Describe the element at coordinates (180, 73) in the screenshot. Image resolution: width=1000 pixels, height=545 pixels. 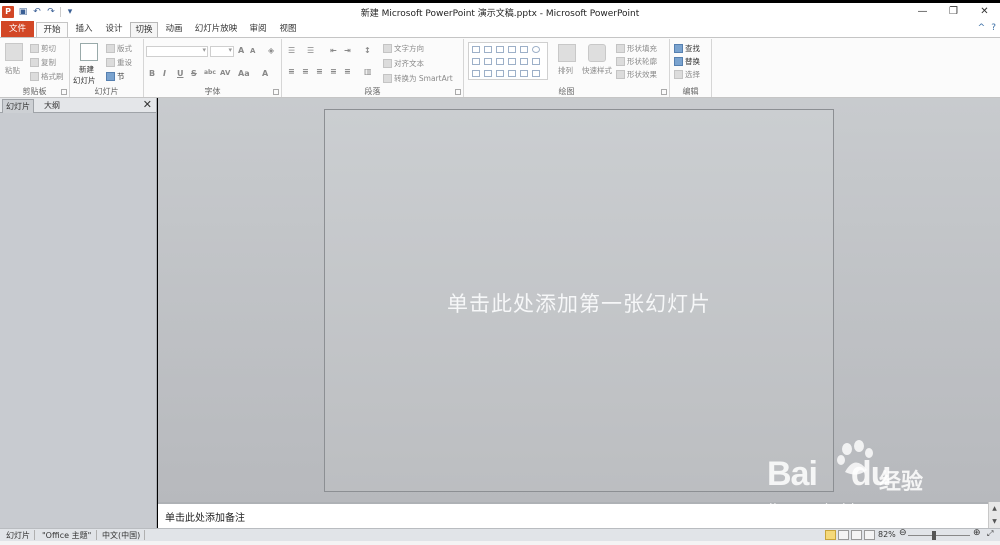
I see `underline-button: U` at that location.